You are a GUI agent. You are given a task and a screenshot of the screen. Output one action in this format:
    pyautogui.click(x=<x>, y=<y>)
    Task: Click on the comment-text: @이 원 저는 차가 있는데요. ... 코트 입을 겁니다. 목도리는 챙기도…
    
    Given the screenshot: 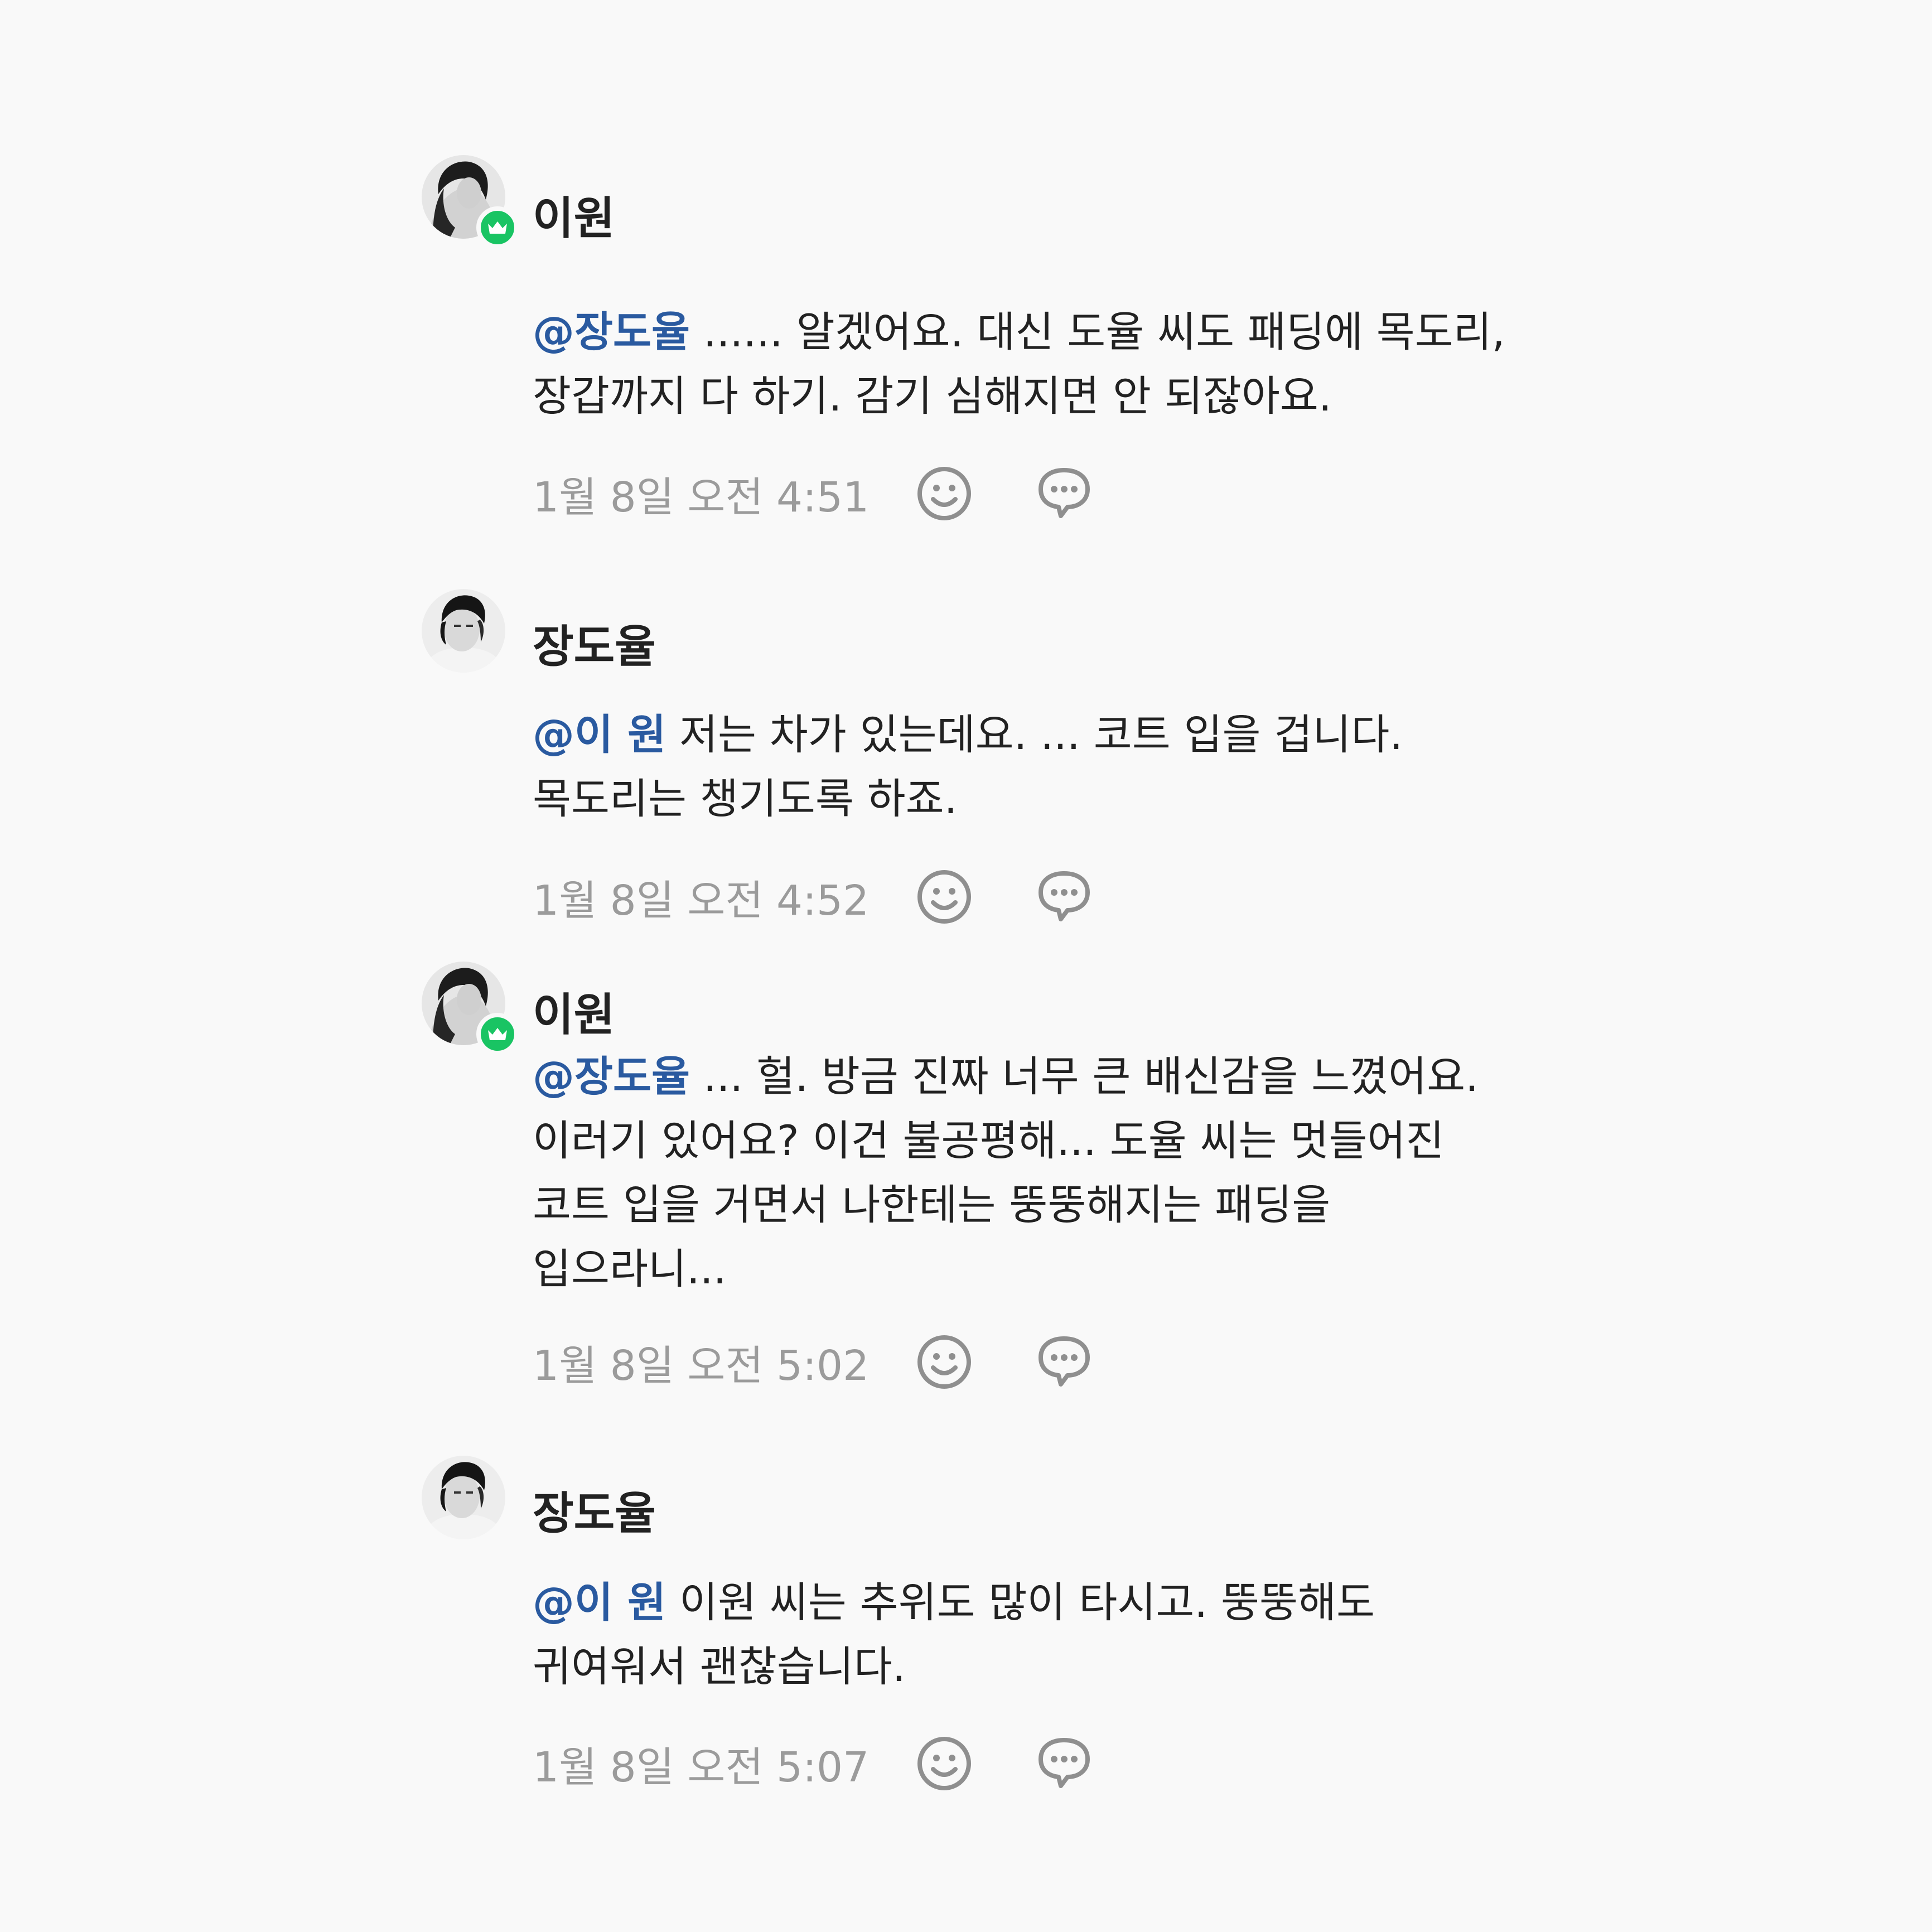 What is the action you would take?
    pyautogui.click(x=1032, y=767)
    